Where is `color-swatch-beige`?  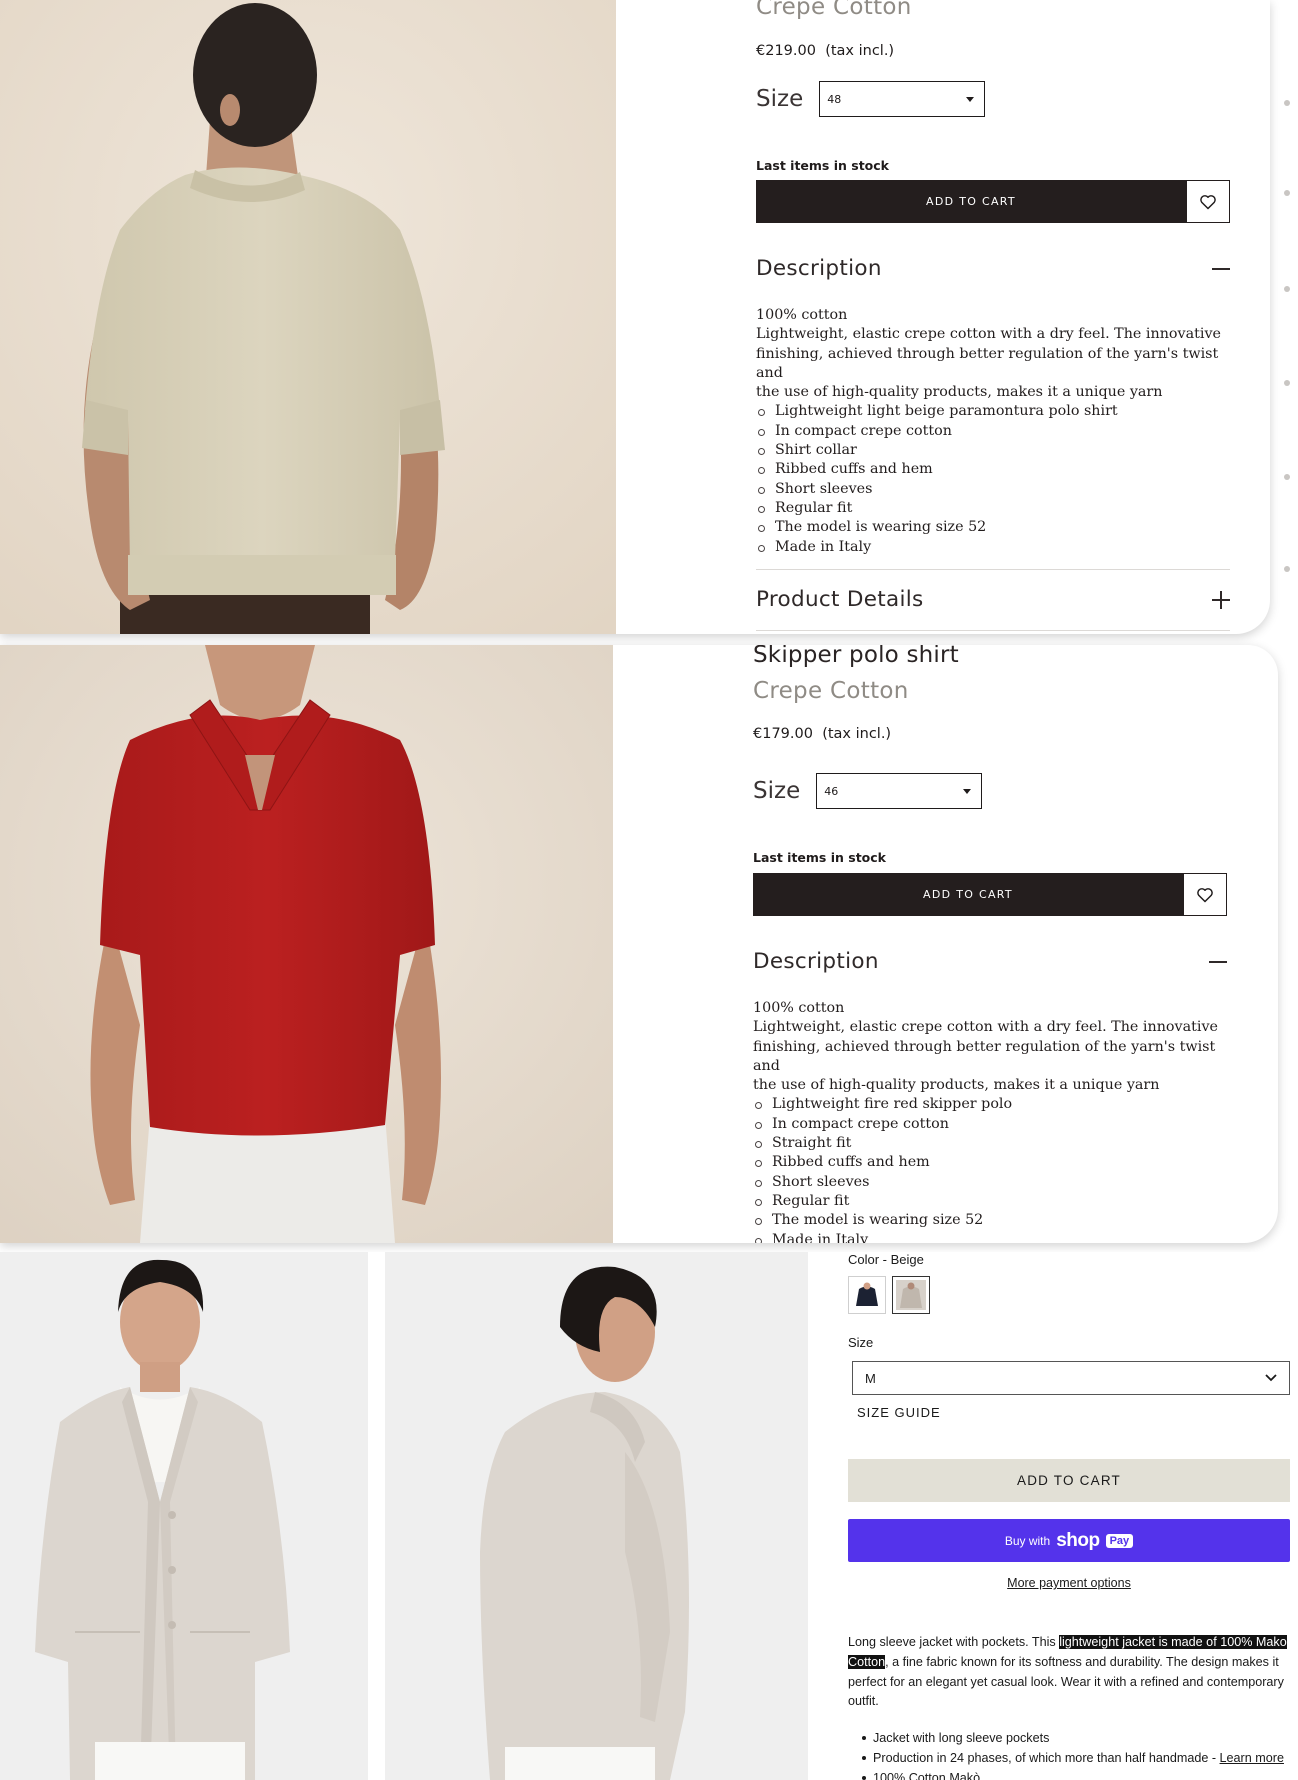
color-swatch-beige is located at coordinates (911, 1295).